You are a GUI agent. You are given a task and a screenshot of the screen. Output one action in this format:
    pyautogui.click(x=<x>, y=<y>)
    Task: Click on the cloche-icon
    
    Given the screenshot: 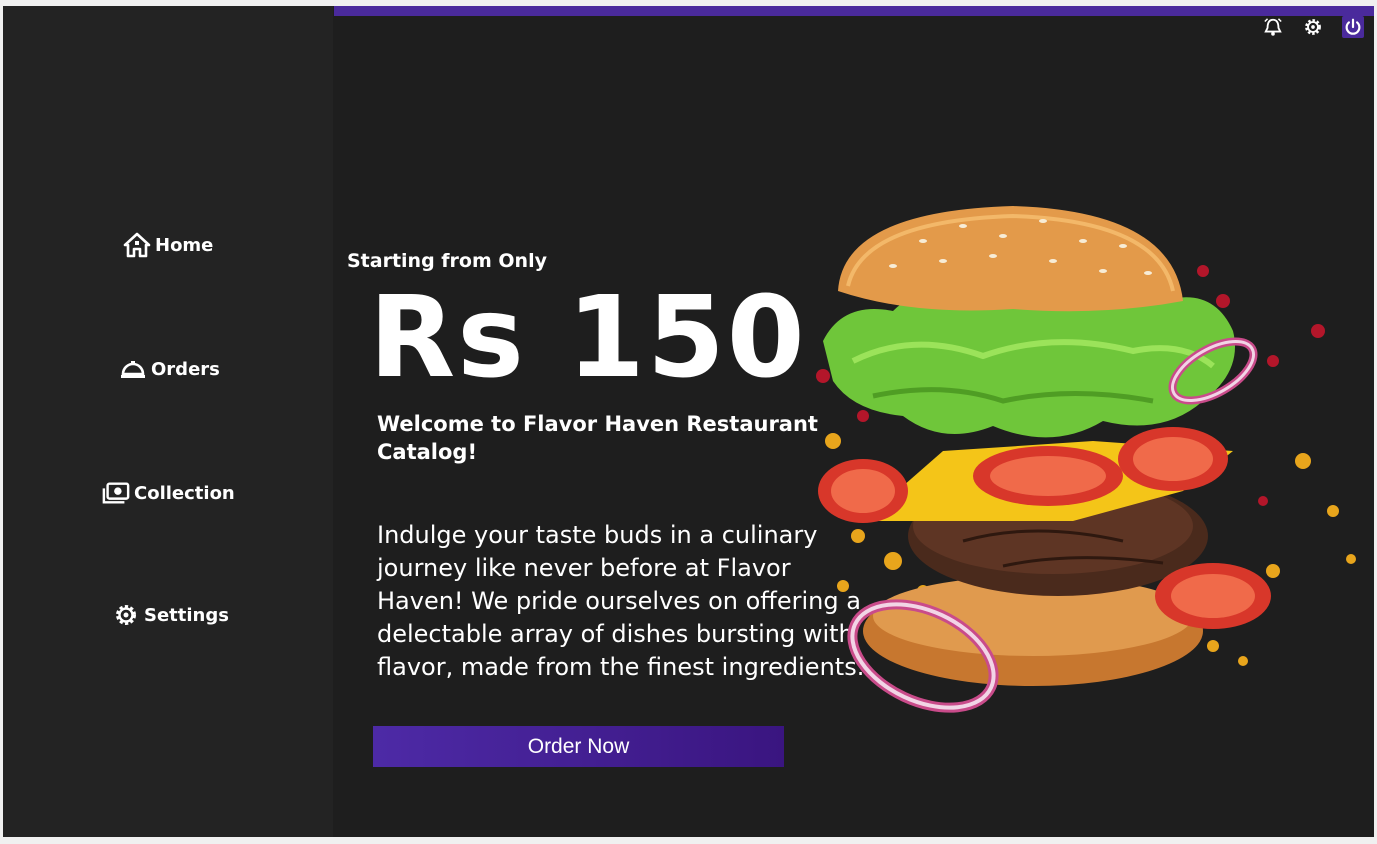 What is the action you would take?
    pyautogui.click(x=133, y=369)
    